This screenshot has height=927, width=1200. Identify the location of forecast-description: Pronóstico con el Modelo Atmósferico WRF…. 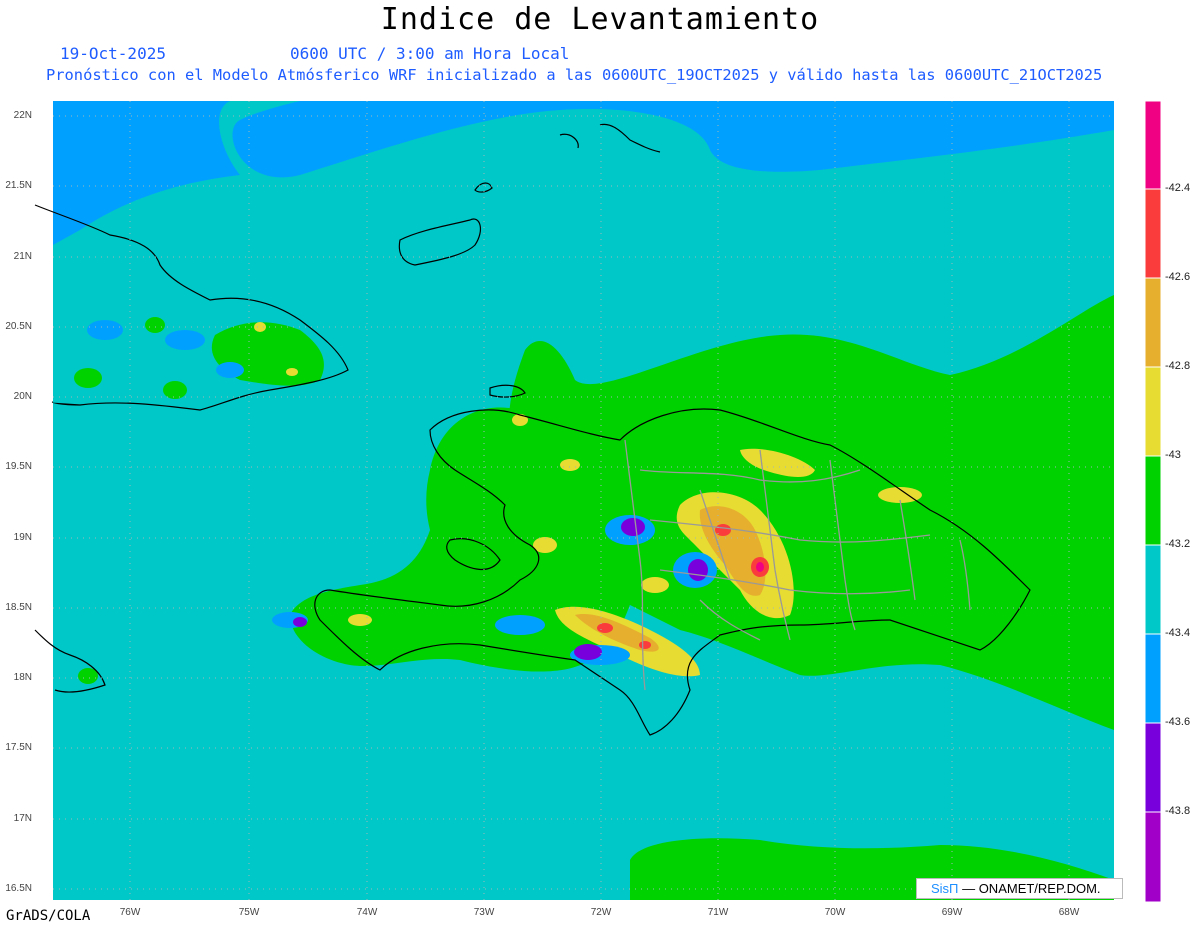
(574, 75).